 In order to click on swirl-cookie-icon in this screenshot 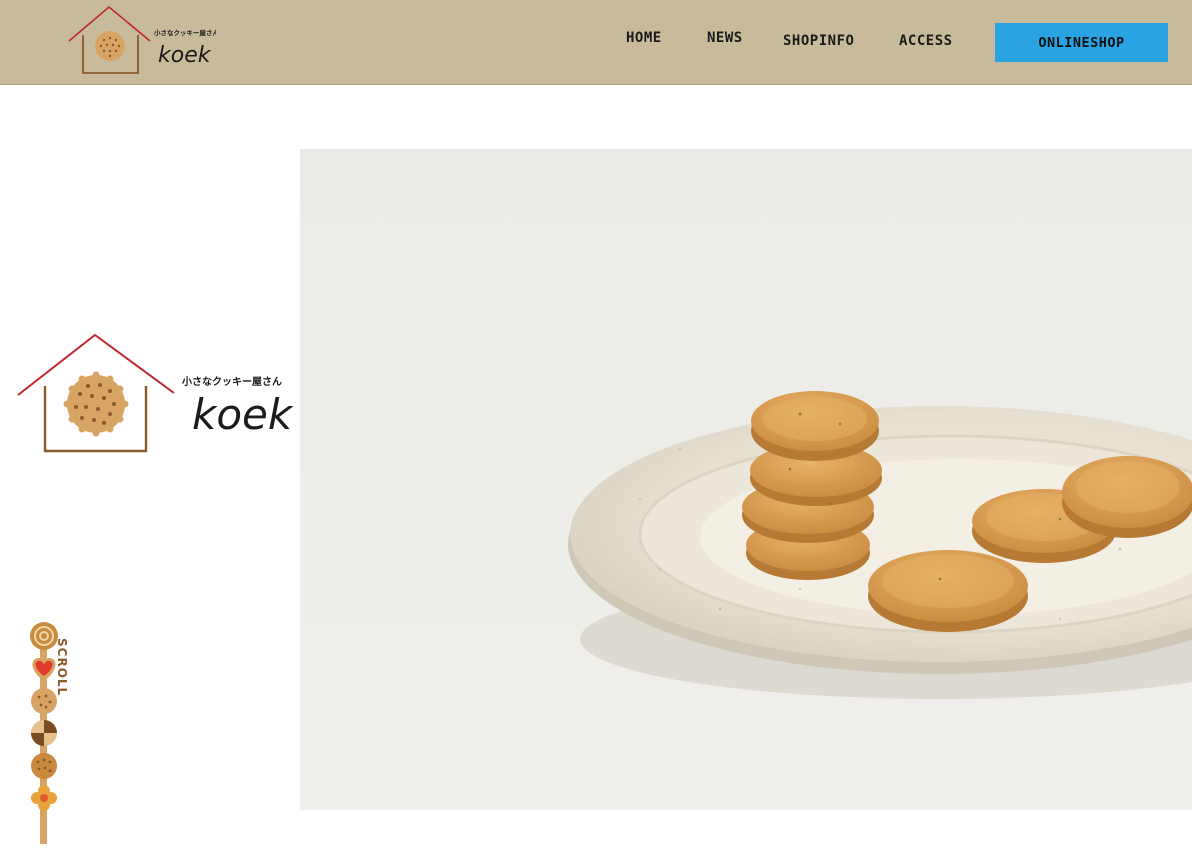, I will do `click(44, 636)`.